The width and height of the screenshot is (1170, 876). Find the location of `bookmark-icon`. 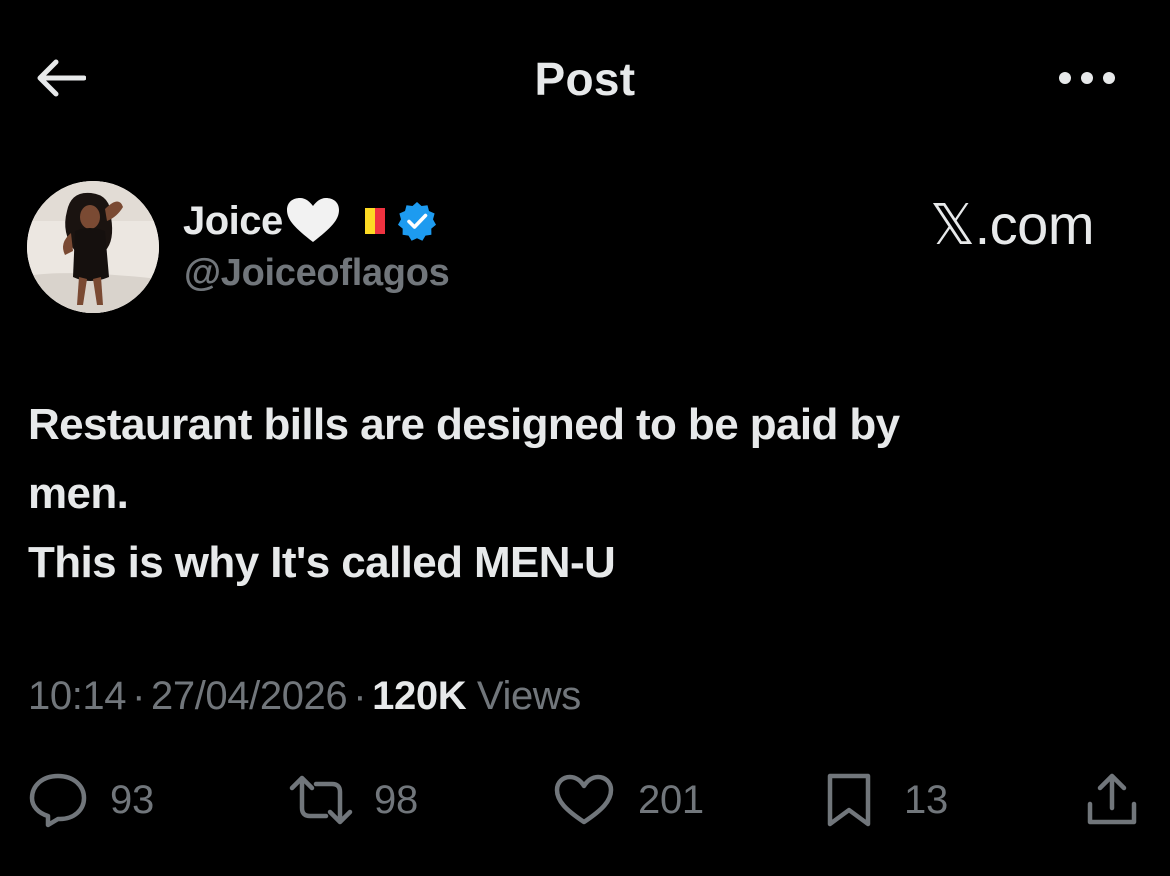

bookmark-icon is located at coordinates (849, 800).